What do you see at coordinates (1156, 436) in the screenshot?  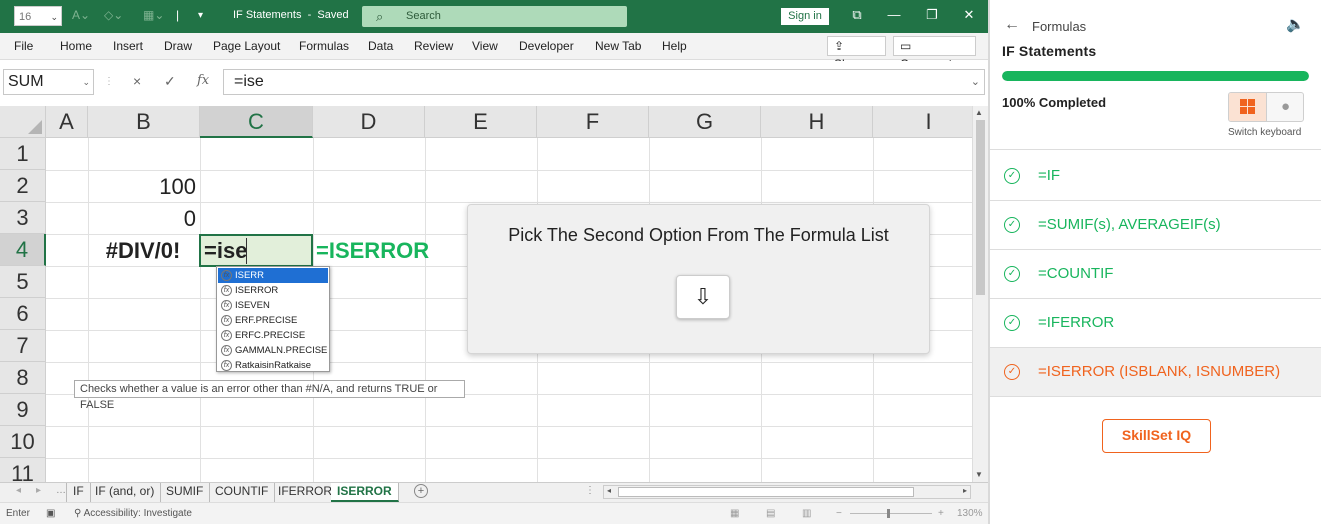 I see `skillset-iq-button: SkillSet IQ` at bounding box center [1156, 436].